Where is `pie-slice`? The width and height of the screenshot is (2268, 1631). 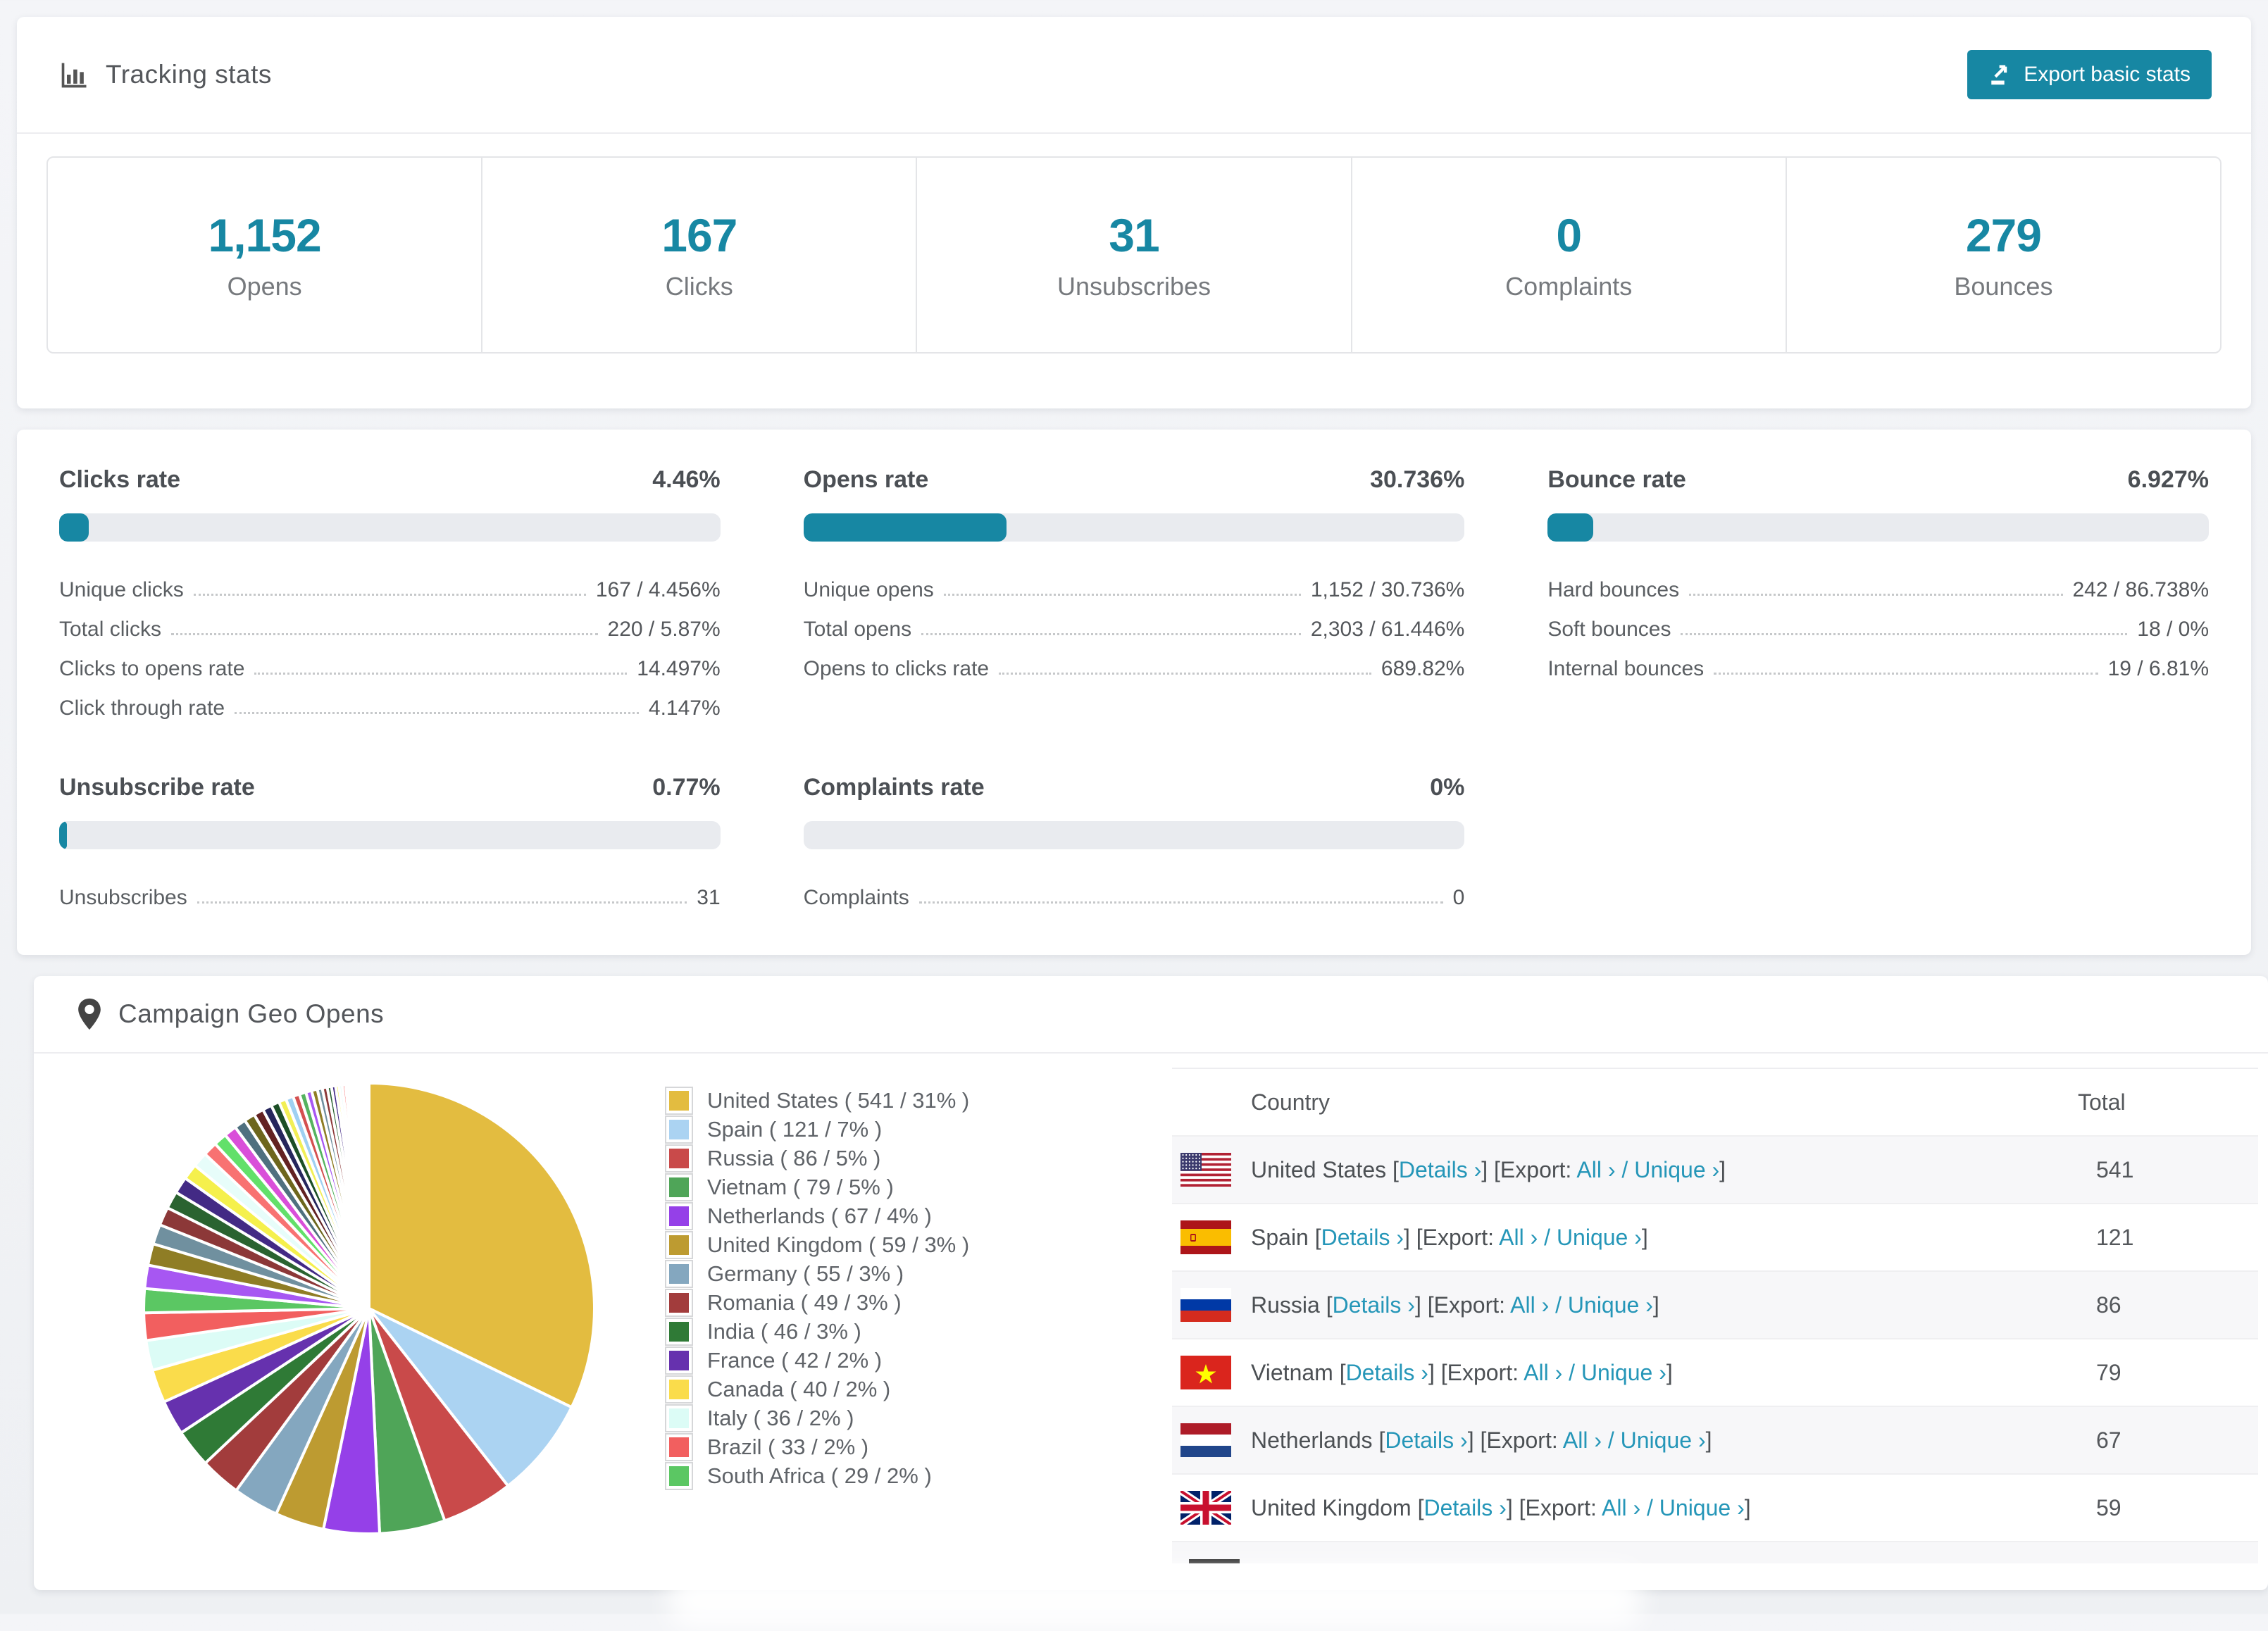
pie-slice is located at coordinates (368, 1195).